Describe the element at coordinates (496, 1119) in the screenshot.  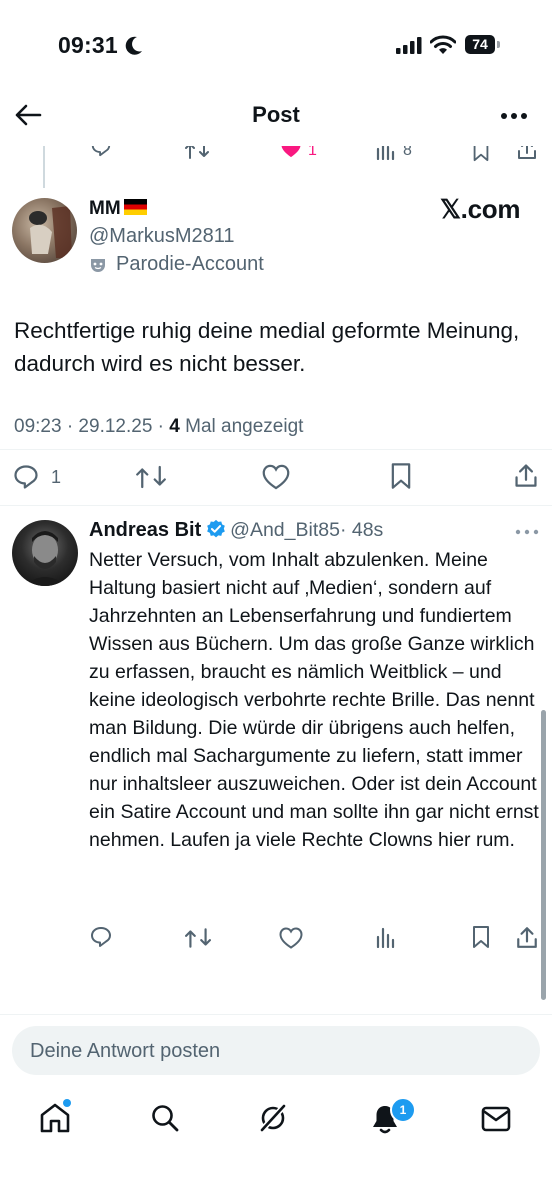
I see `messages-mail-icon` at that location.